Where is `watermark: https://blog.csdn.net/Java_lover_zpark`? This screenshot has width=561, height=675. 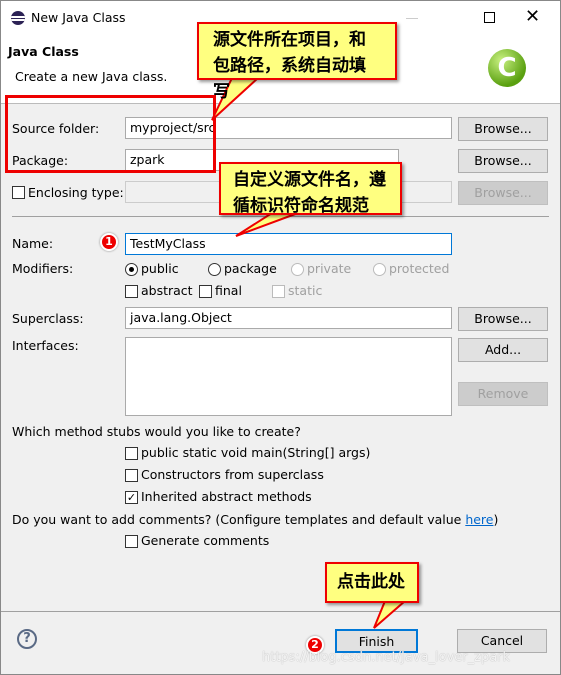
watermark: https://blog.csdn.net/Java_lover_zpark is located at coordinates (386, 657).